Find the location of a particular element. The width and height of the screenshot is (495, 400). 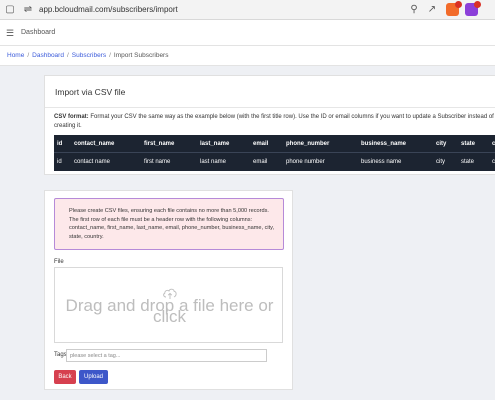

brave-rewards-icon is located at coordinates (473, 8).